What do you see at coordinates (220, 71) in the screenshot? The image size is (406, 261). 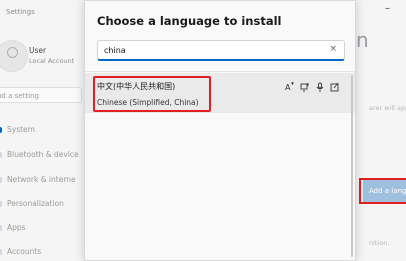 I see `divider` at bounding box center [220, 71].